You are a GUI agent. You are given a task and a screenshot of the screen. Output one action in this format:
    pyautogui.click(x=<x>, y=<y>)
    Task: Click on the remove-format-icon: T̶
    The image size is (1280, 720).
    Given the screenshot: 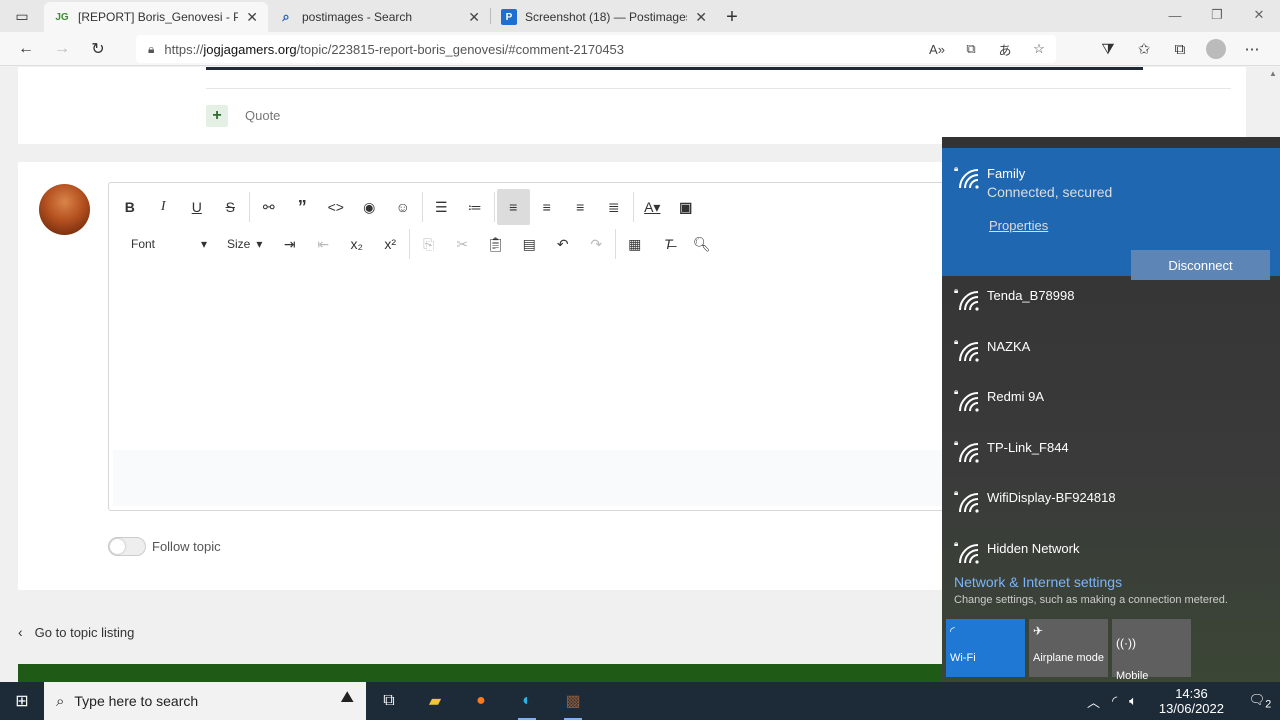 What is the action you would take?
    pyautogui.click(x=669, y=244)
    